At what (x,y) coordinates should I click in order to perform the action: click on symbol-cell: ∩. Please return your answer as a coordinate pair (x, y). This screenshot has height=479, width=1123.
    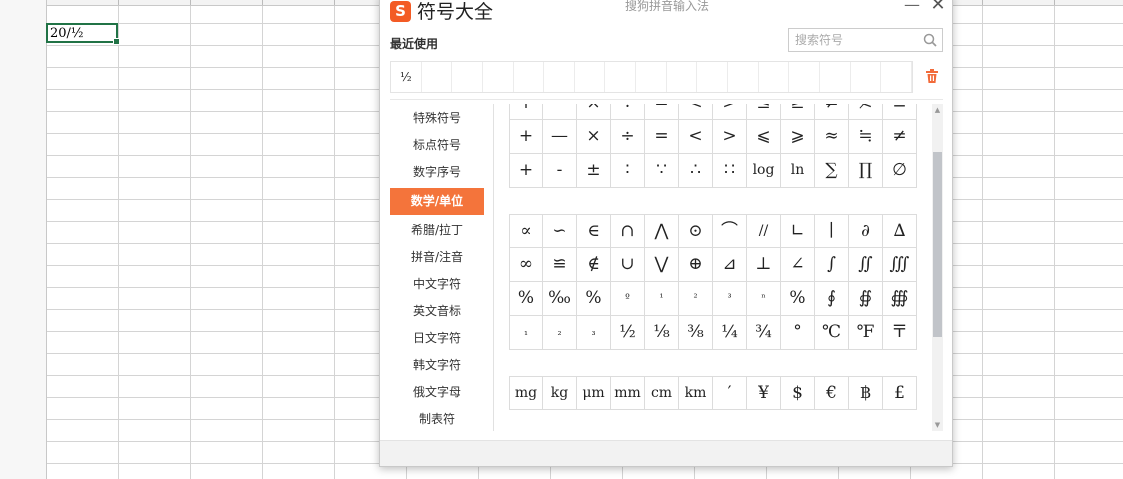
    Looking at the image, I should click on (628, 231).